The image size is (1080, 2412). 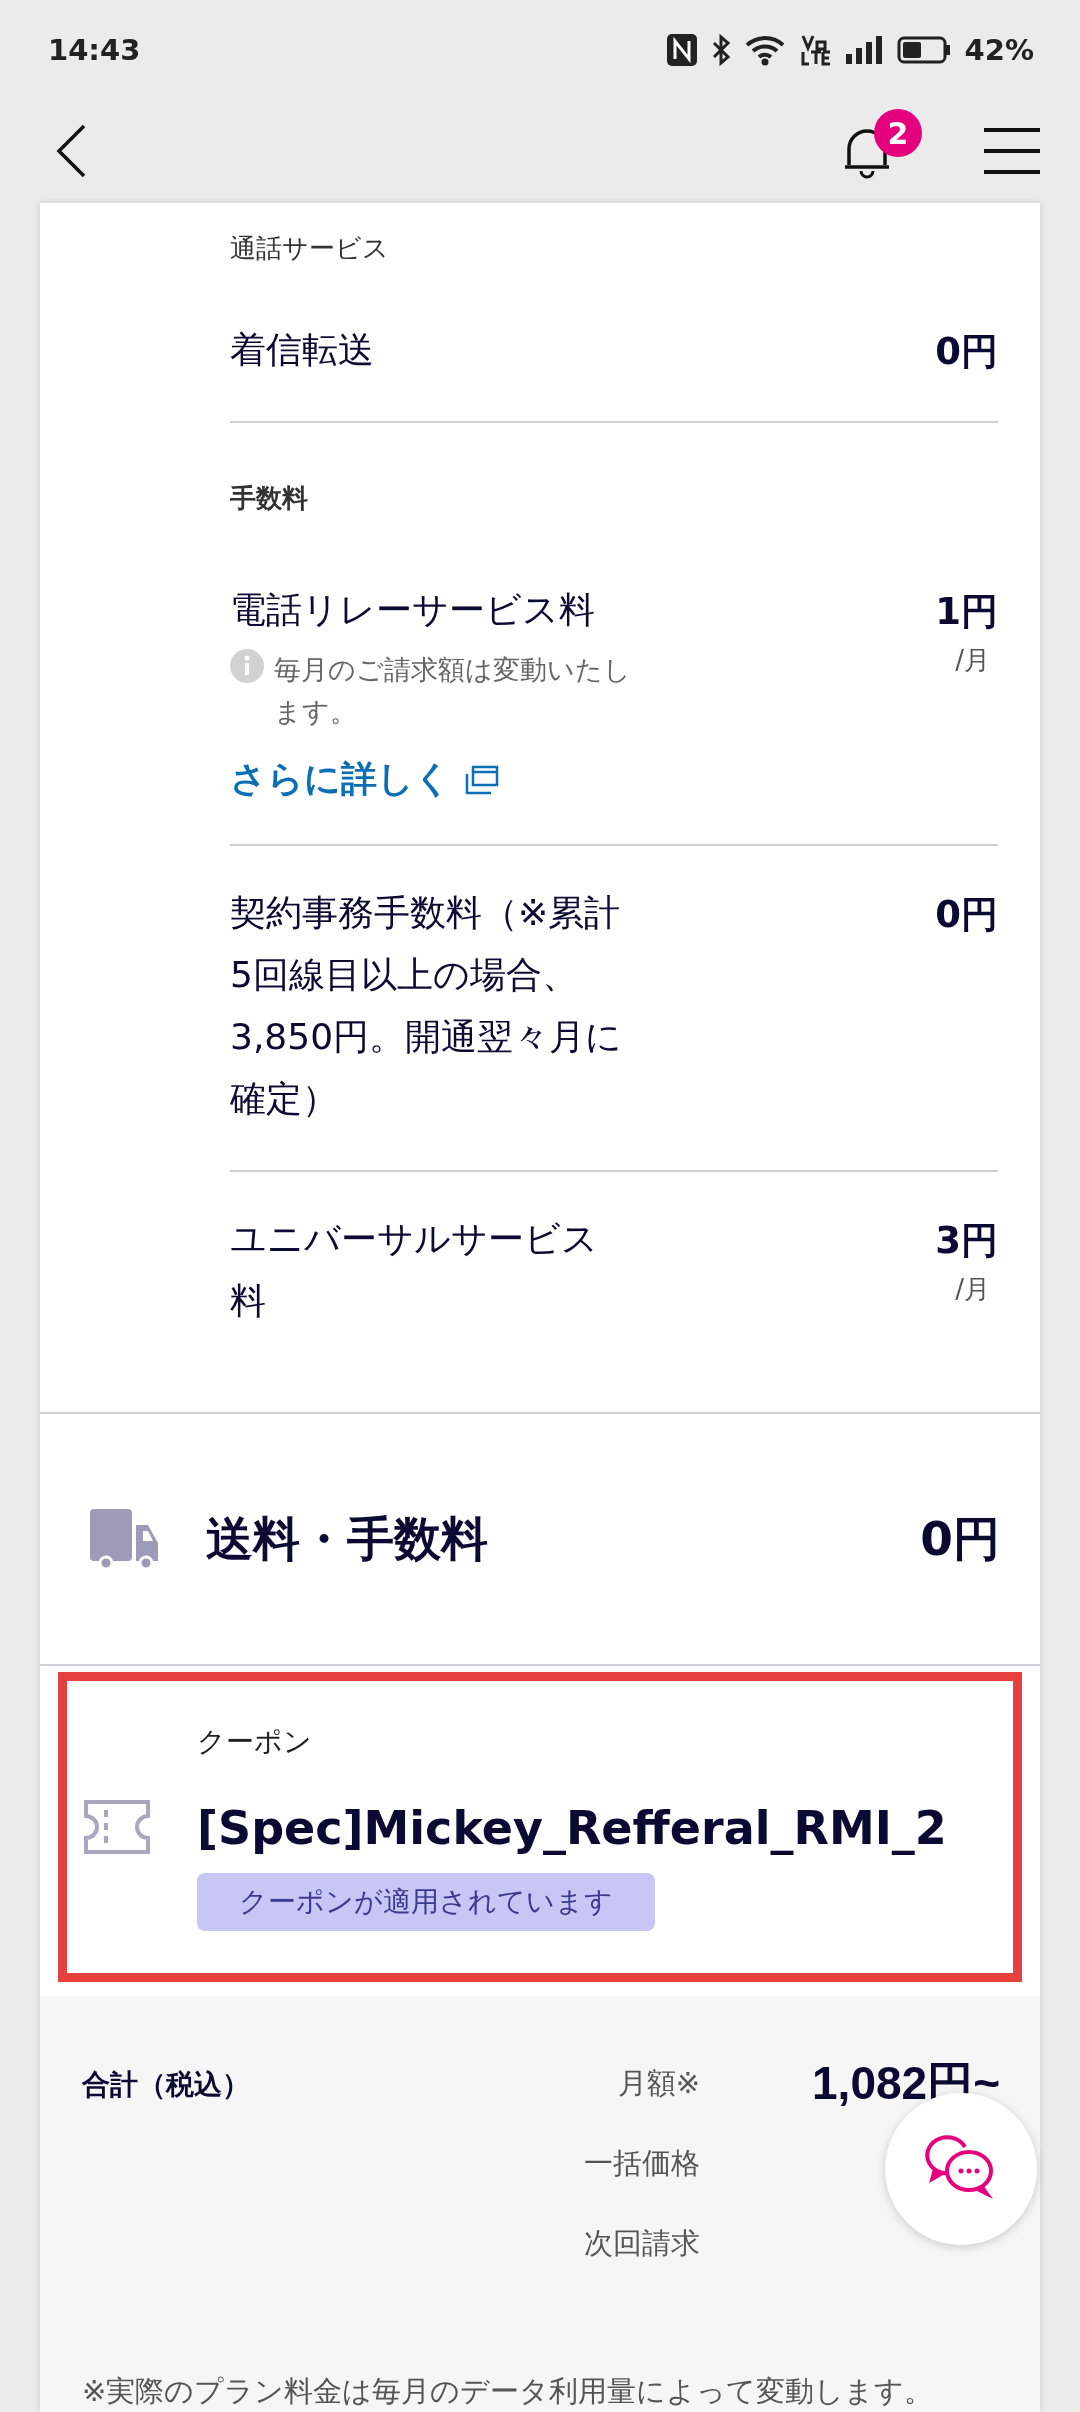 I want to click on menu-button, so click(x=1012, y=151).